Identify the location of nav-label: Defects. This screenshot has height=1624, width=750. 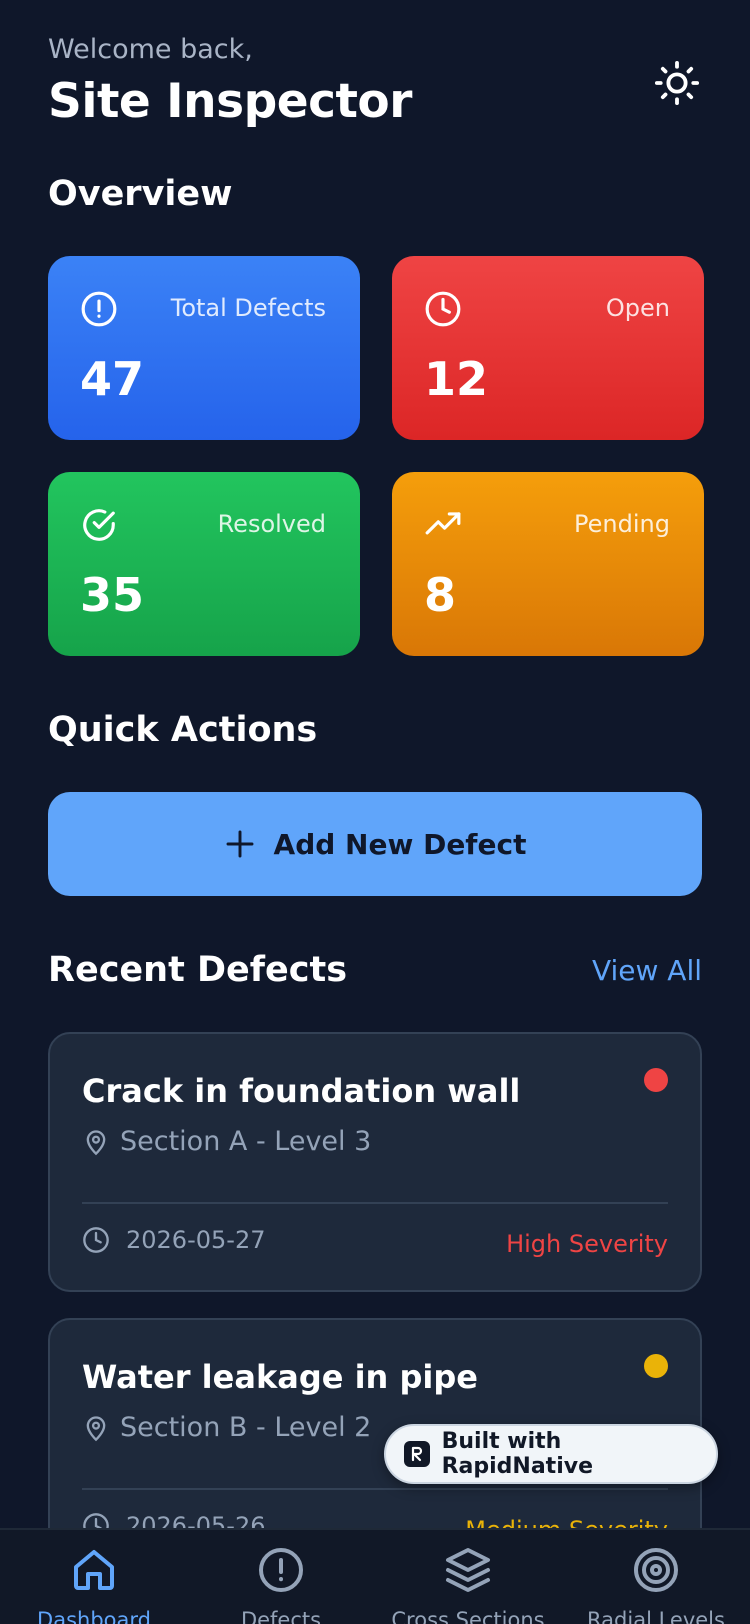
(281, 1616).